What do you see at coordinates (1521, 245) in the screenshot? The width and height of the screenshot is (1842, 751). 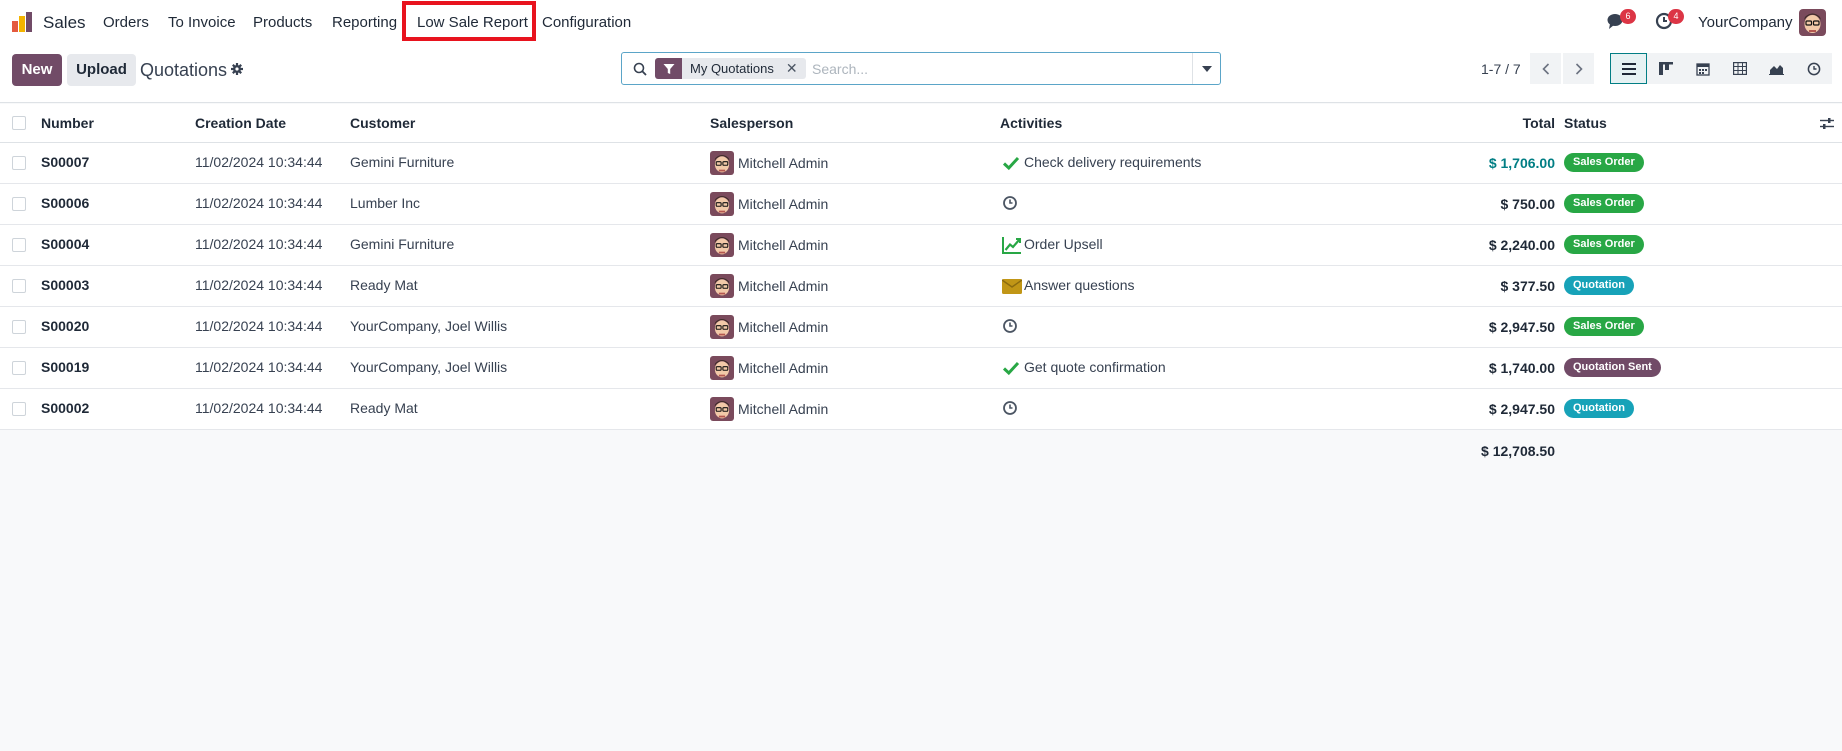 I see `row-total: $ 2,240.00` at bounding box center [1521, 245].